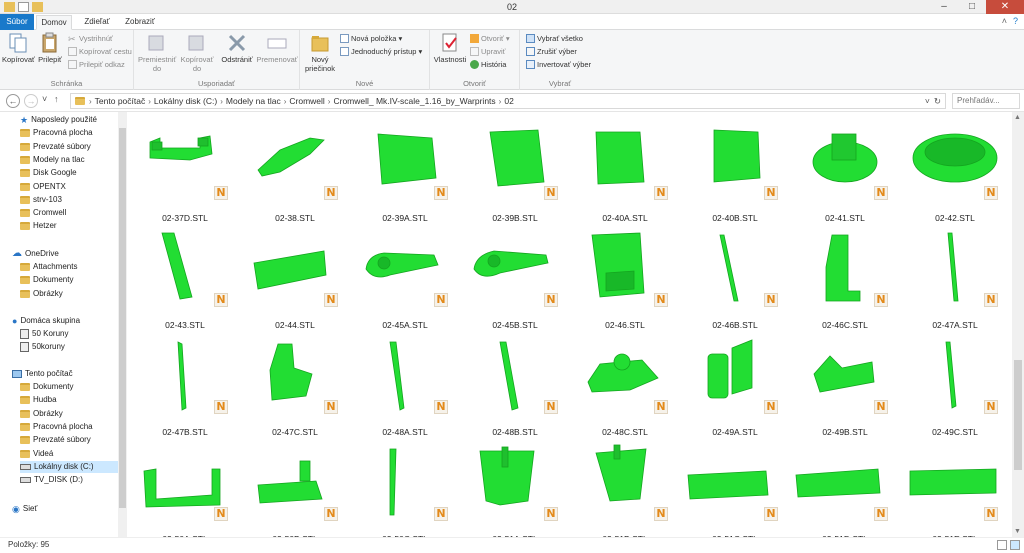  I want to click on nav-item-onedrive-folder: Obrázky, so click(41, 294).